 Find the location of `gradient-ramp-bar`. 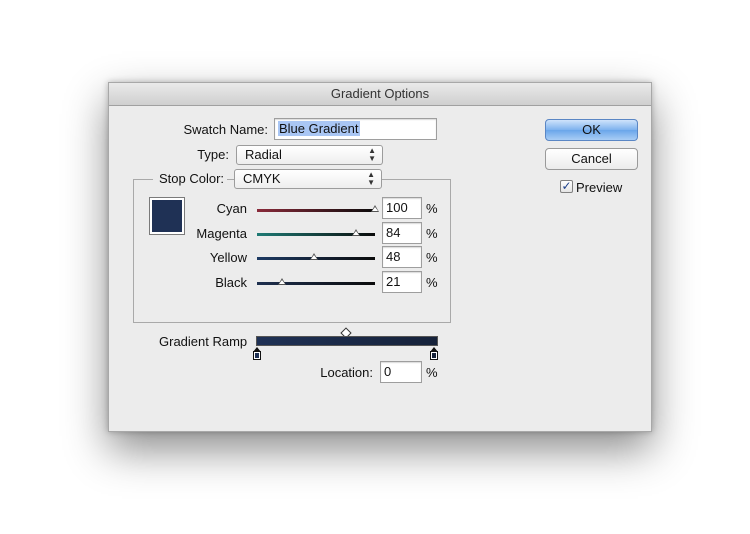

gradient-ramp-bar is located at coordinates (347, 341).